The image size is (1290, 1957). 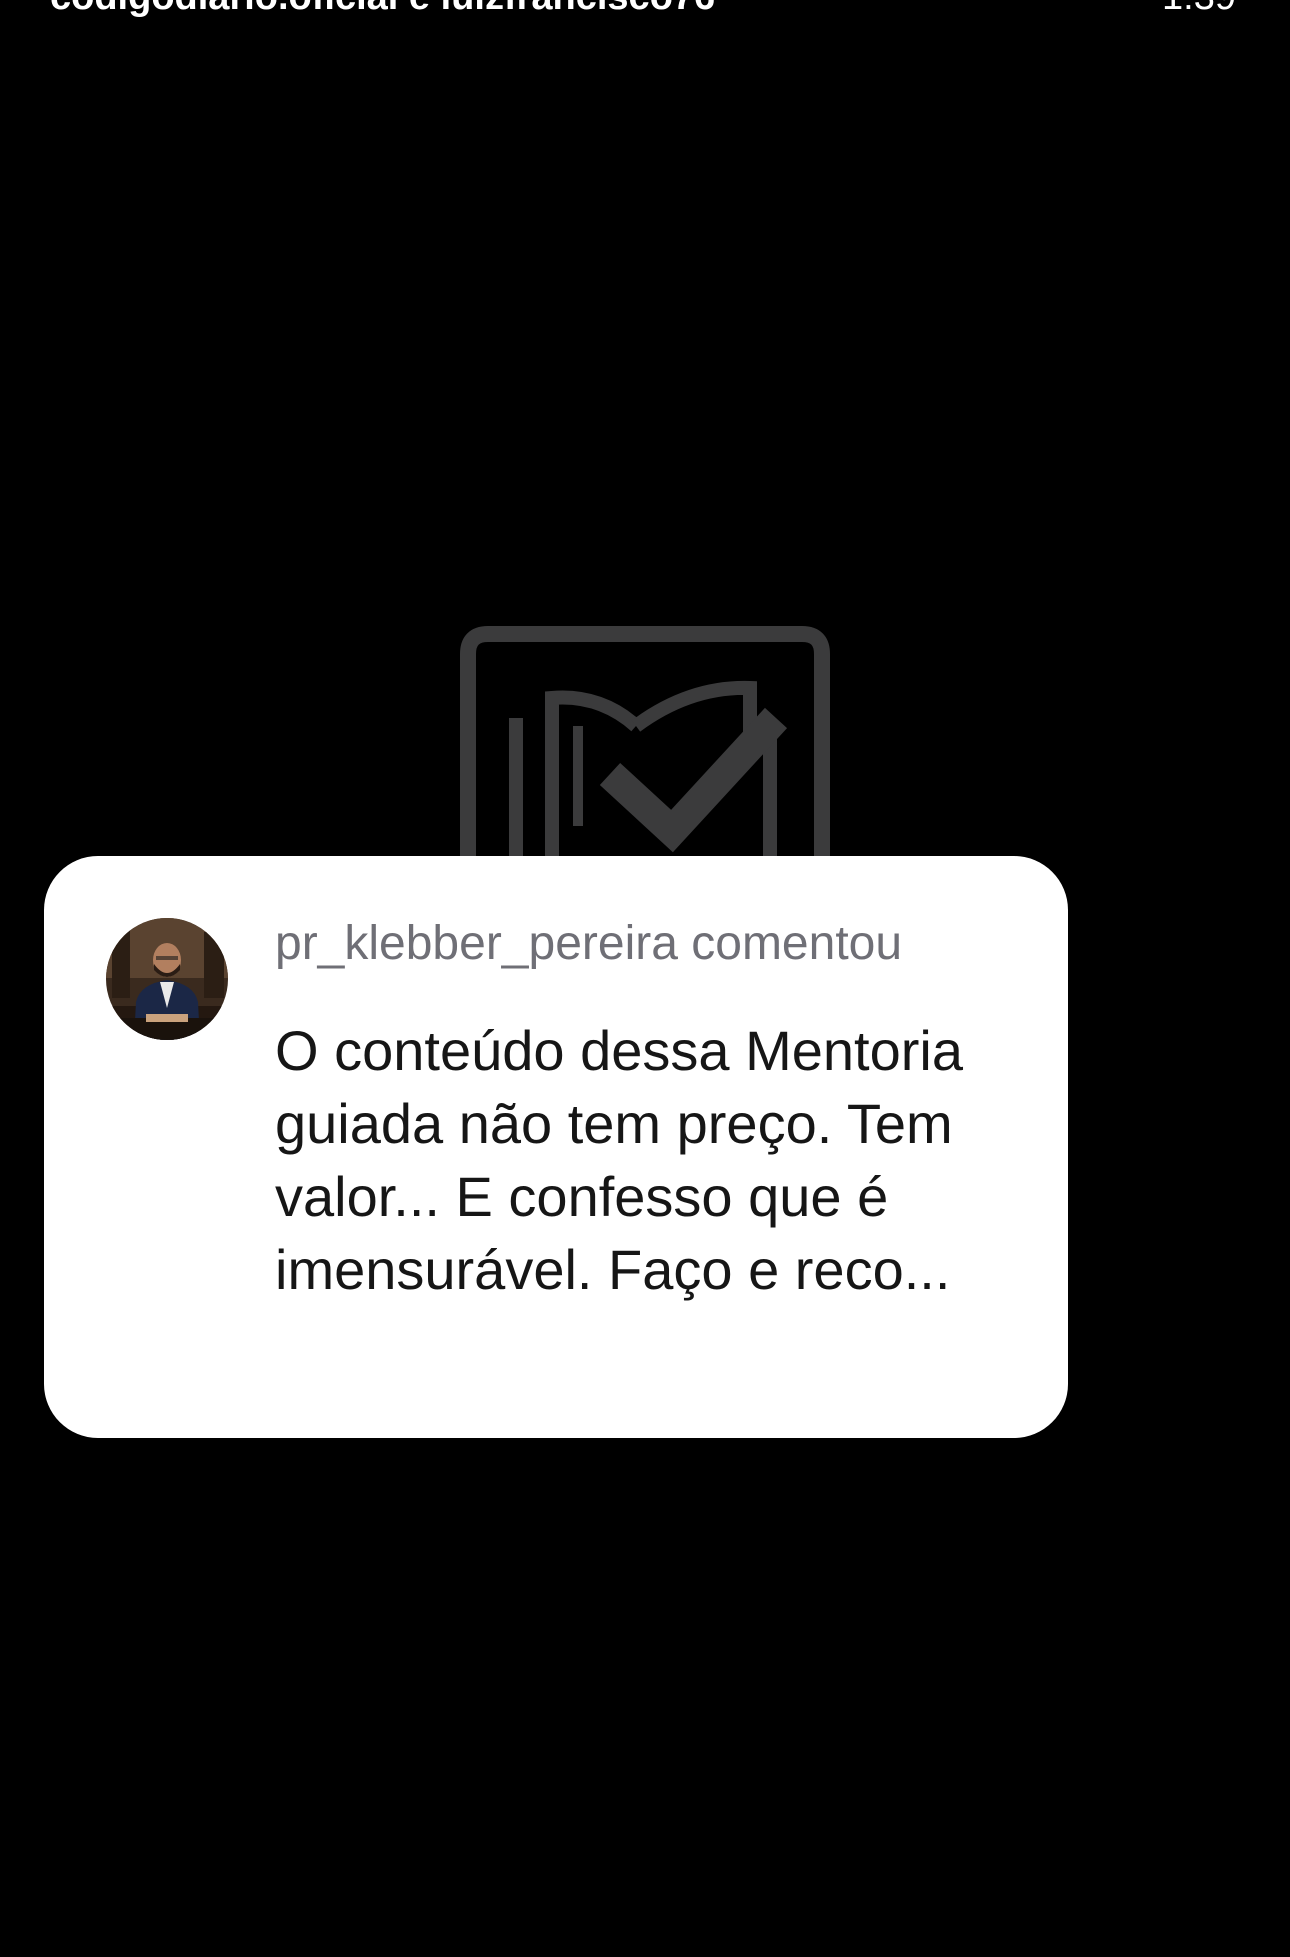 What do you see at coordinates (1199, 9) in the screenshot?
I see `story-timestamp: 1:39` at bounding box center [1199, 9].